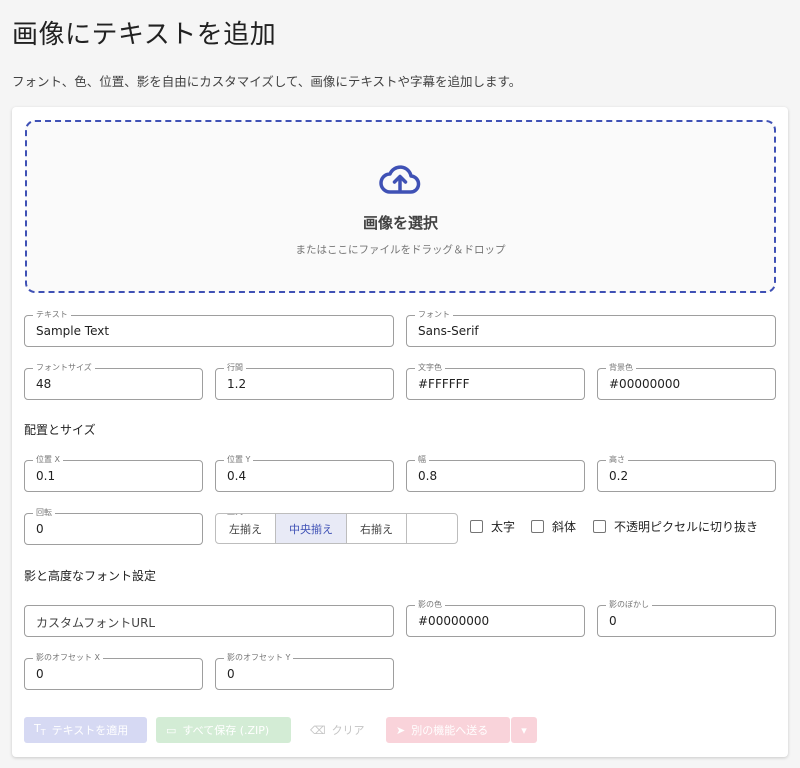 The image size is (800, 768). Describe the element at coordinates (444, 384) in the screenshot. I see `text-color-value: #FFFFFF` at that location.